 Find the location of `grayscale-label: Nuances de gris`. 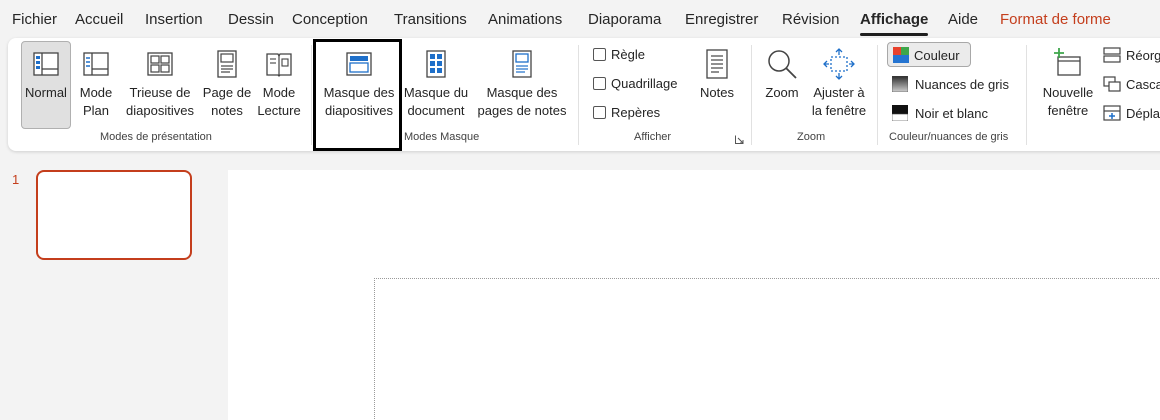

grayscale-label: Nuances de gris is located at coordinates (962, 84).